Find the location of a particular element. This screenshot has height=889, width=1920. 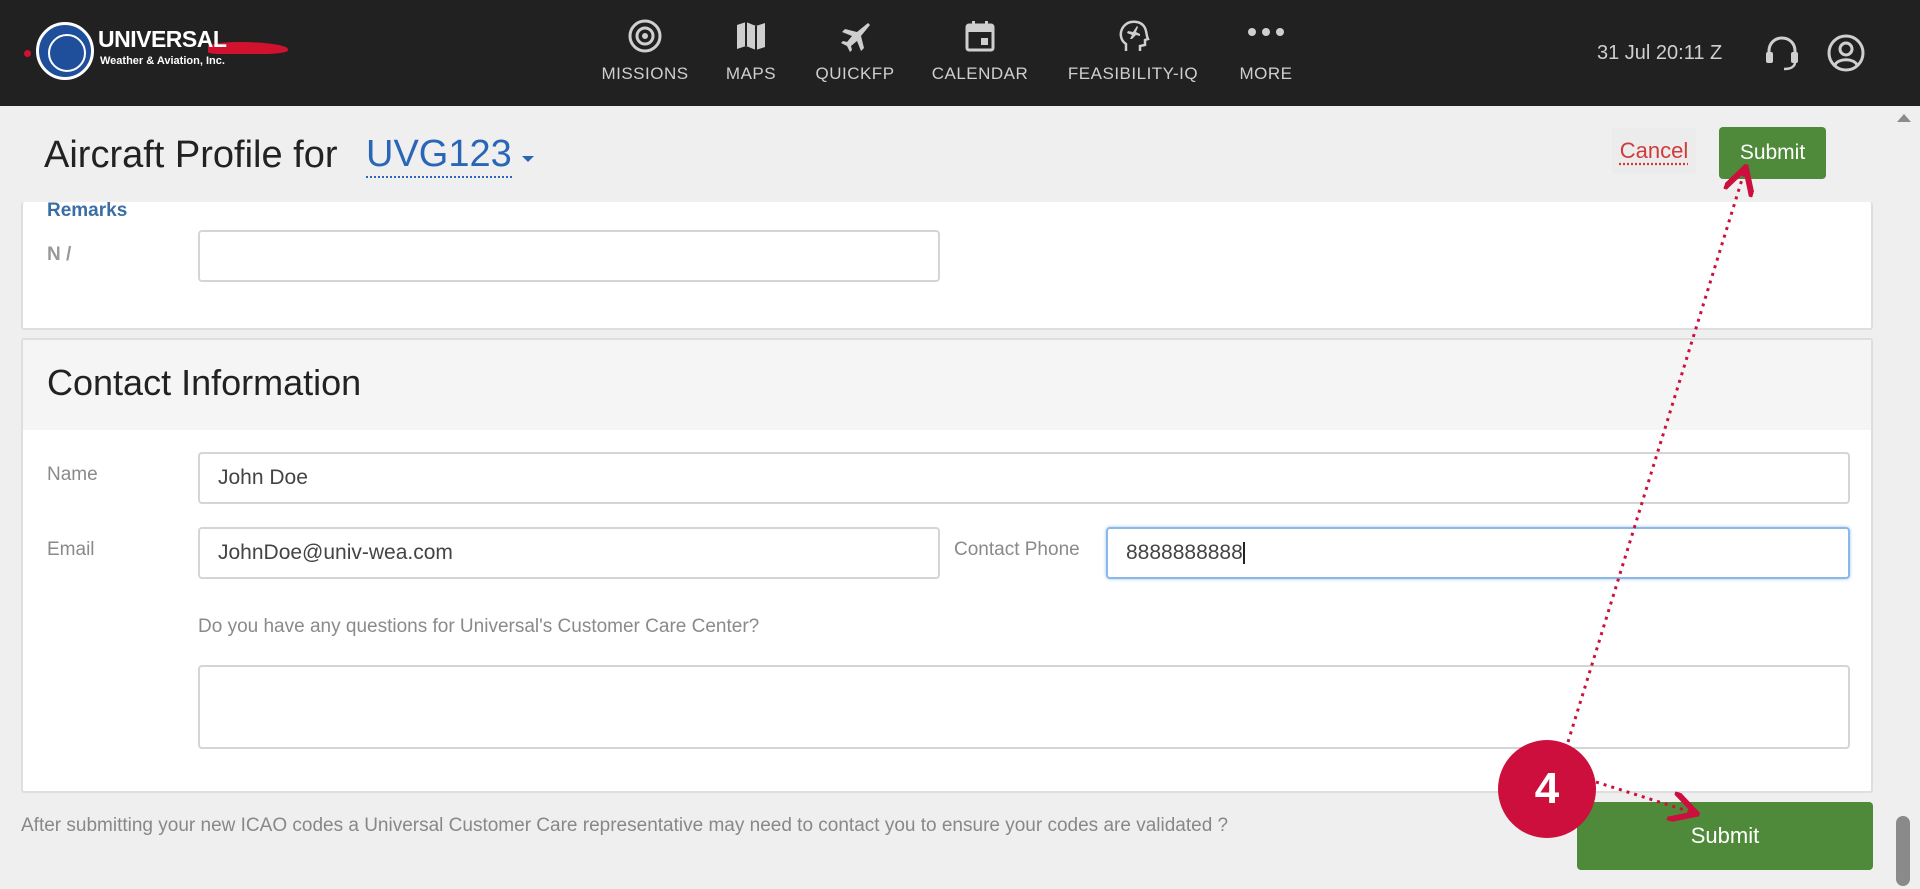

nav-feasibility-iq-label: FEASIBILITY-IQ is located at coordinates (1133, 73).